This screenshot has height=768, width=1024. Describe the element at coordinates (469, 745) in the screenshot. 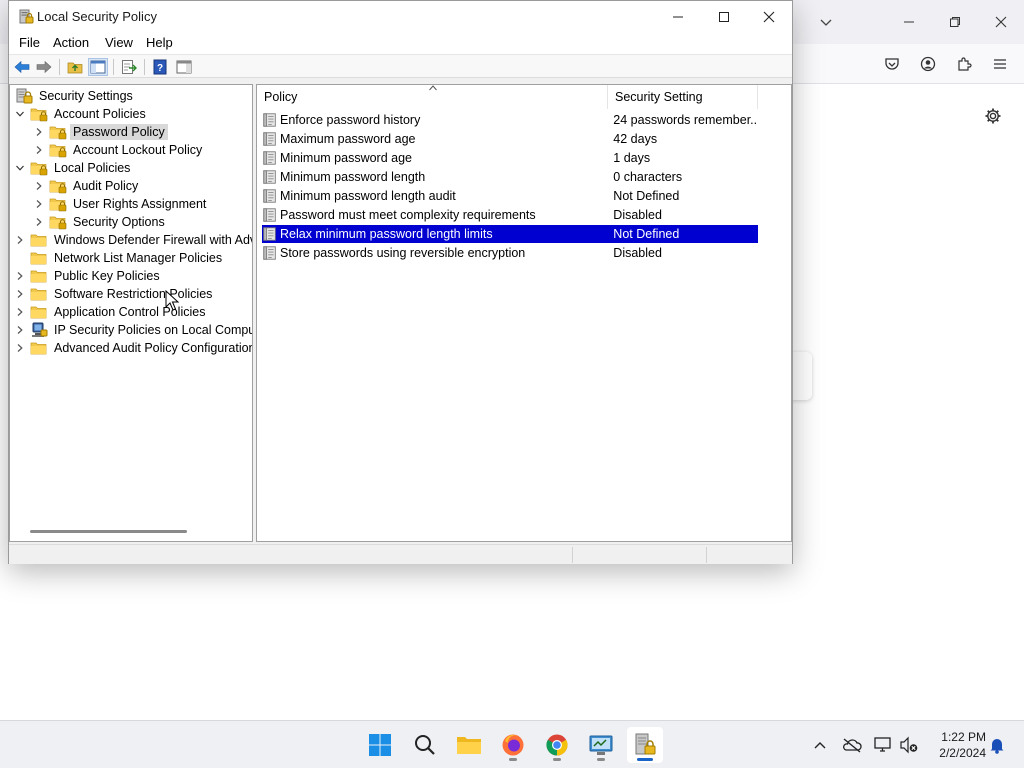

I see `taskbar-file-explorer` at that location.